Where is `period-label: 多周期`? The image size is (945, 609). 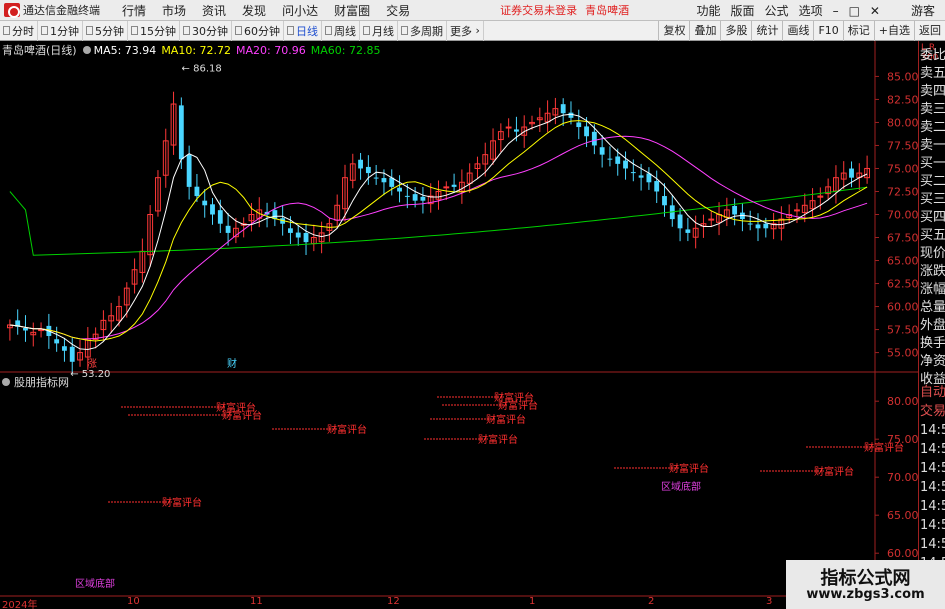
period-label: 多周期 is located at coordinates (426, 31).